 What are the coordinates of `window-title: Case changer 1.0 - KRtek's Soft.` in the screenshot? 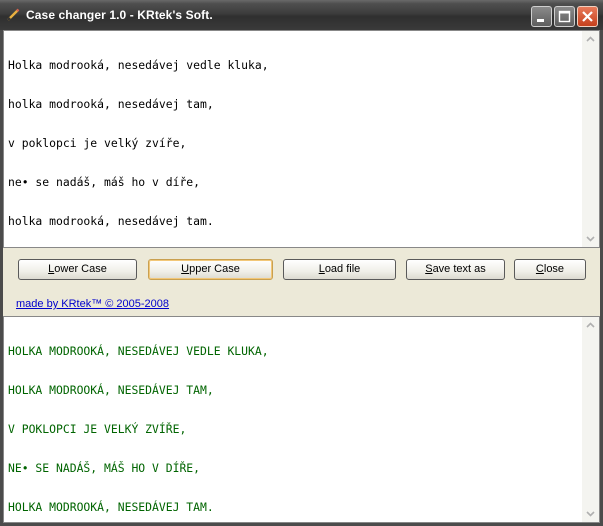 It's located at (119, 15).